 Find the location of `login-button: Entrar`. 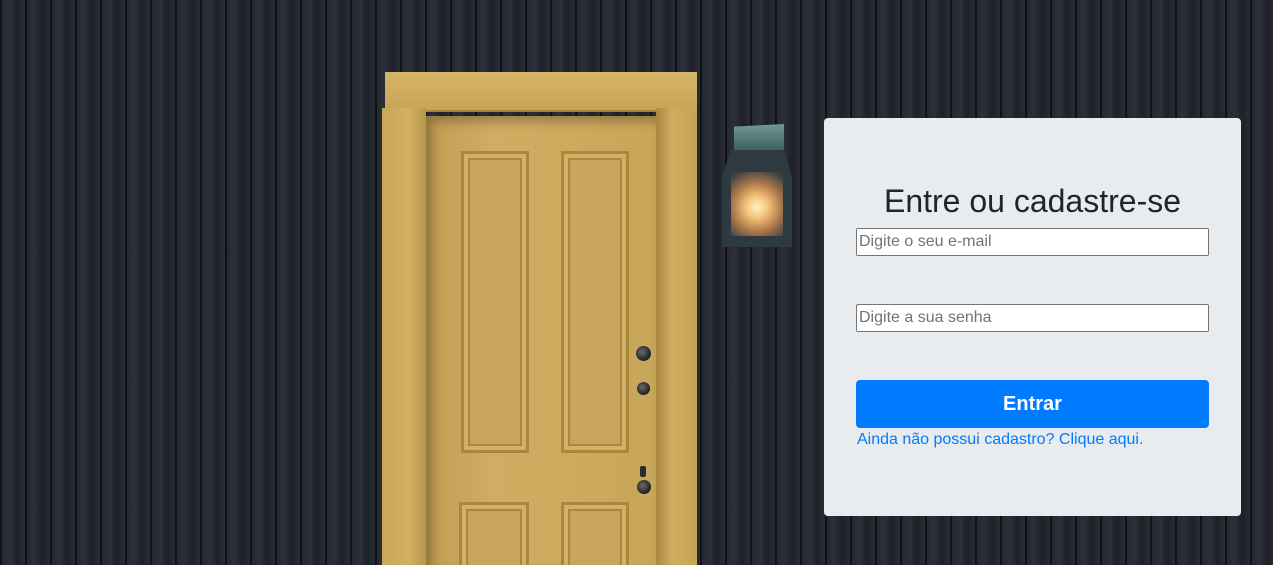

login-button: Entrar is located at coordinates (1032, 404).